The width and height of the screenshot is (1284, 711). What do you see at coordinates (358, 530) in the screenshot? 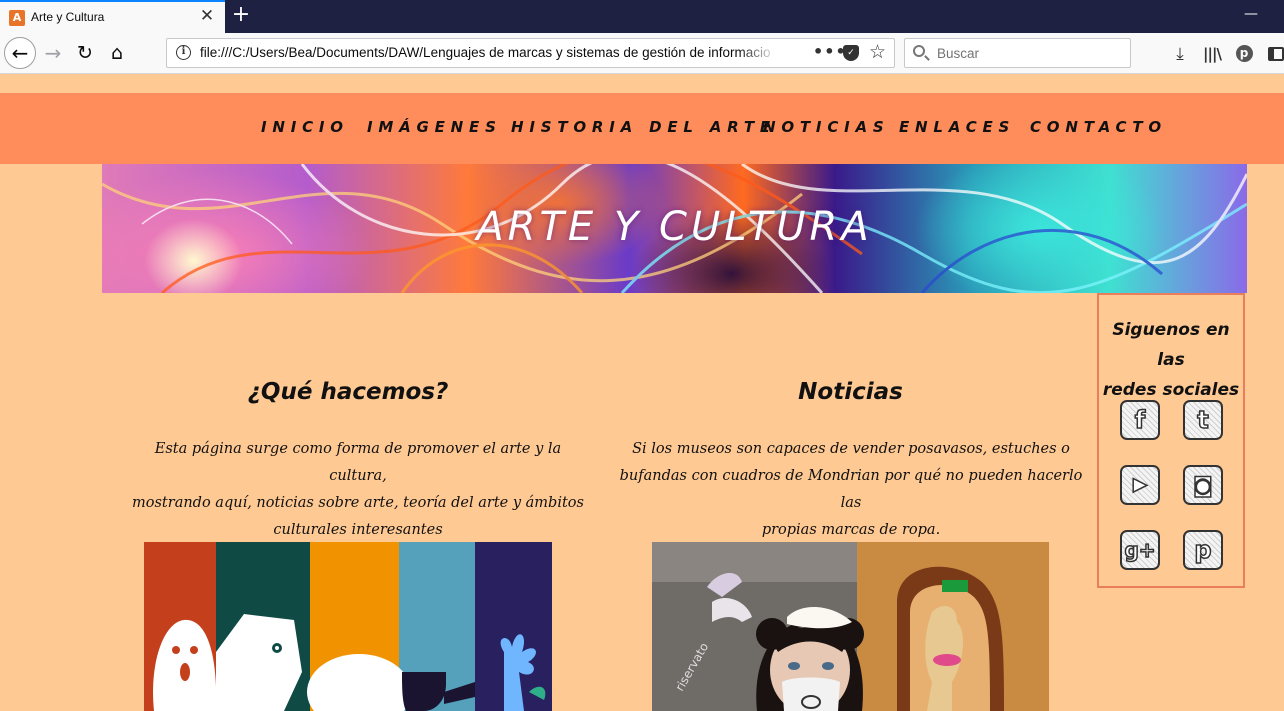
I see `que-hacemos-line: culturales interesantes` at bounding box center [358, 530].